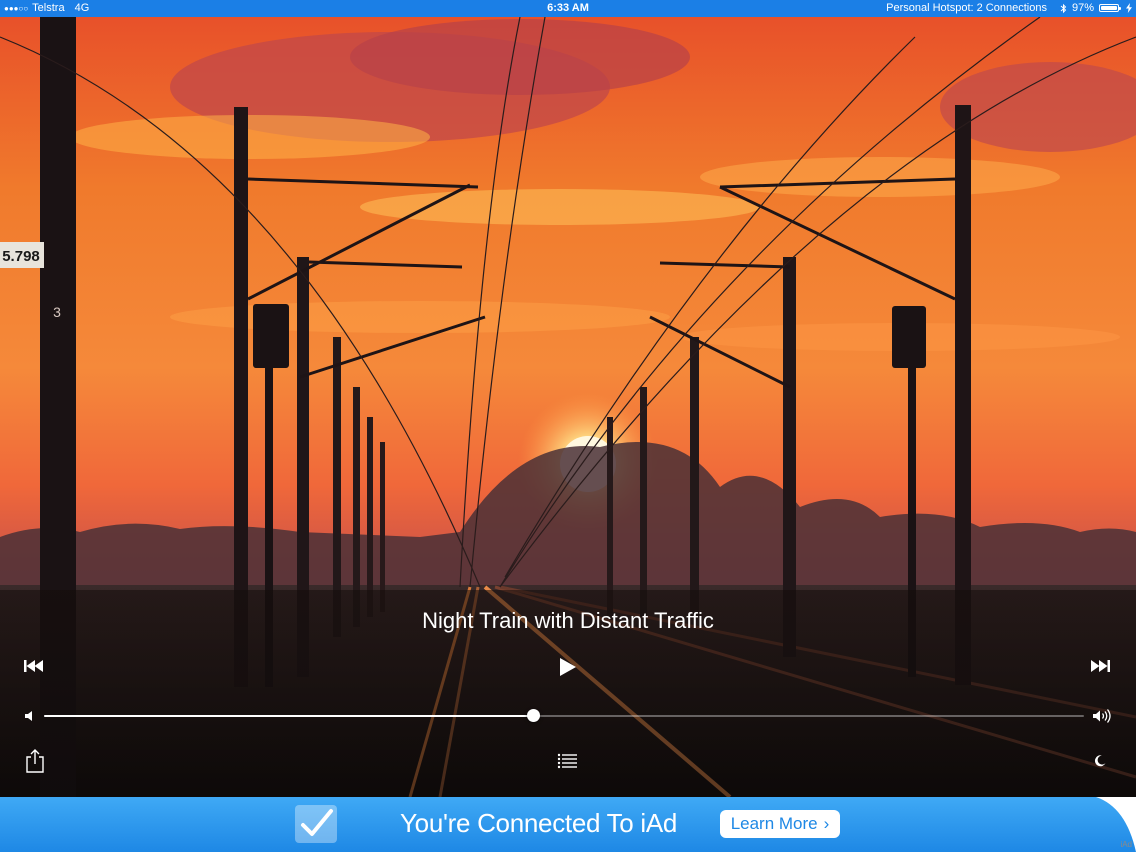 The image size is (1136, 852). What do you see at coordinates (1126, 844) in the screenshot?
I see `iad-mark: iAd` at bounding box center [1126, 844].